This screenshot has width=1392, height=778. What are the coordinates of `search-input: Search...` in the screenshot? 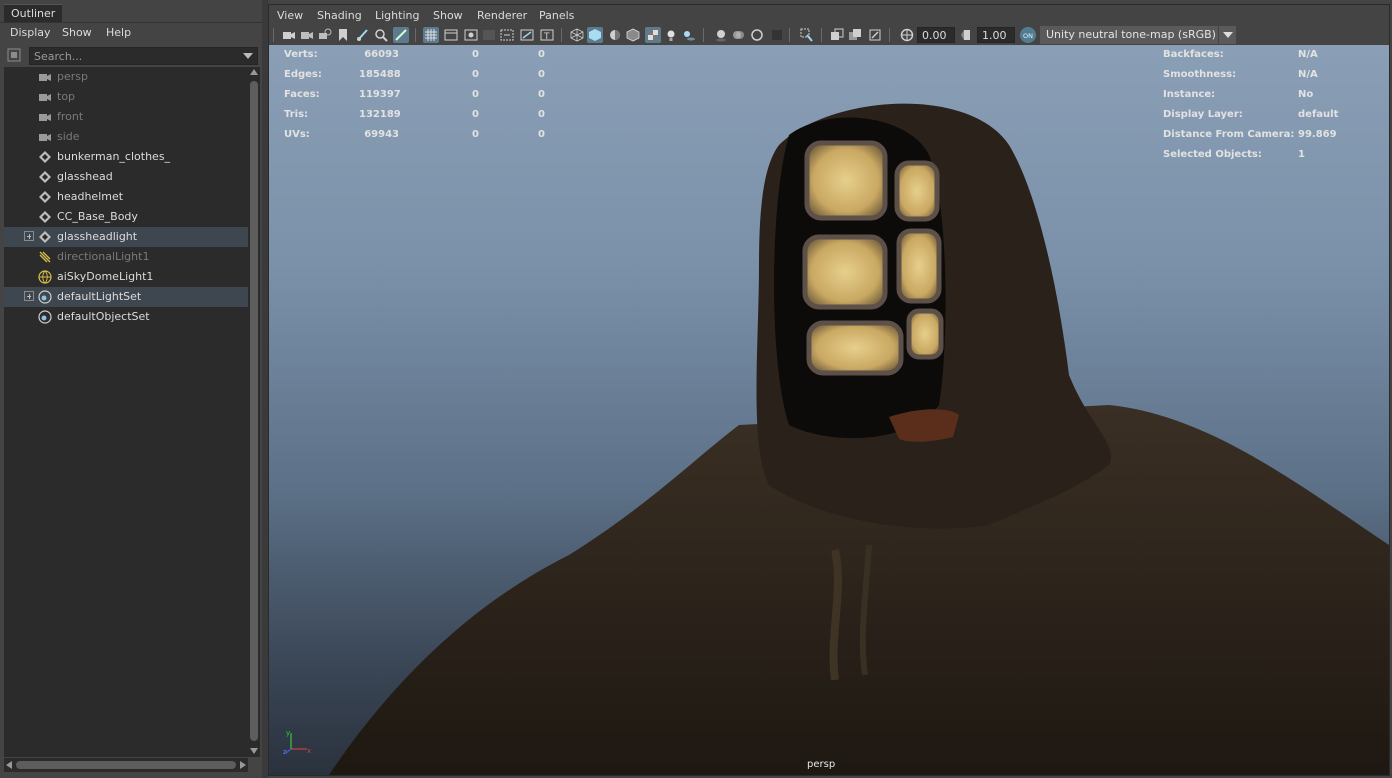 It's located at (143, 56).